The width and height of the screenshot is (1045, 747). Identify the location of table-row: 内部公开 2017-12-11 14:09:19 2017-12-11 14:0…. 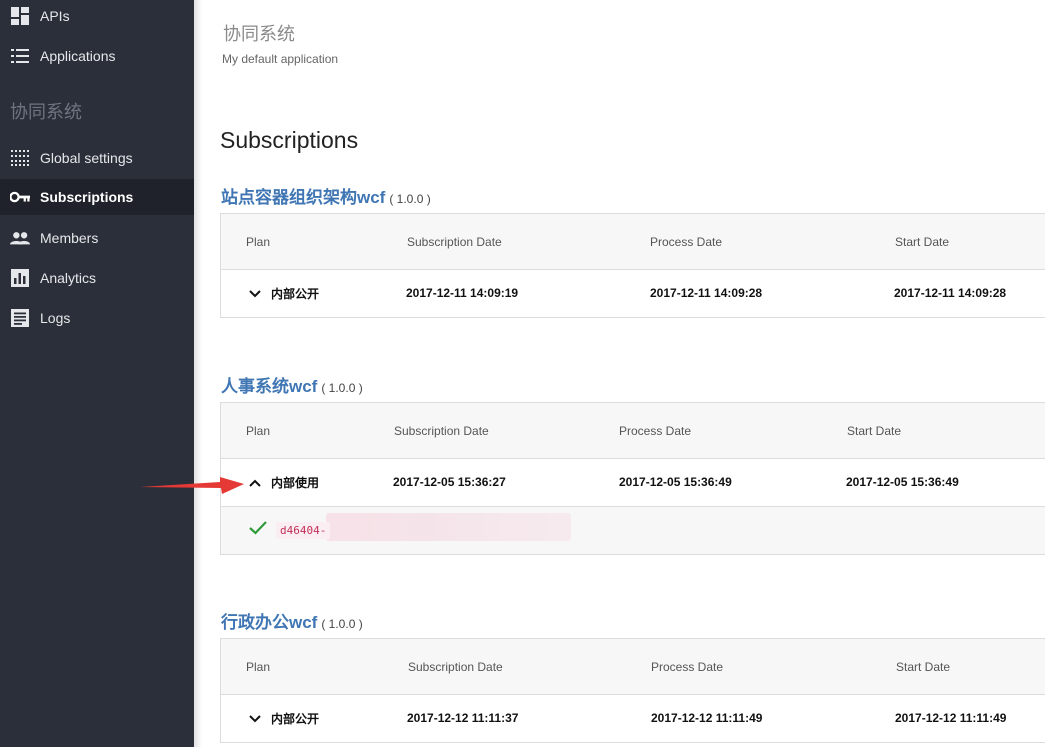
(633, 293).